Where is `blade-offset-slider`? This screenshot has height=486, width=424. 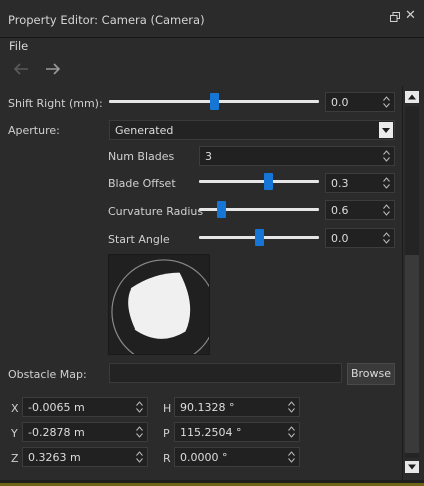 blade-offset-slider is located at coordinates (259, 181).